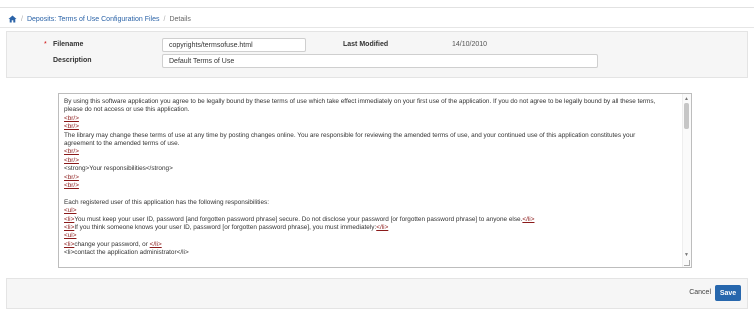 The height and width of the screenshot is (326, 754). What do you see at coordinates (366, 44) in the screenshot?
I see `last-modified-label: Last Modified` at bounding box center [366, 44].